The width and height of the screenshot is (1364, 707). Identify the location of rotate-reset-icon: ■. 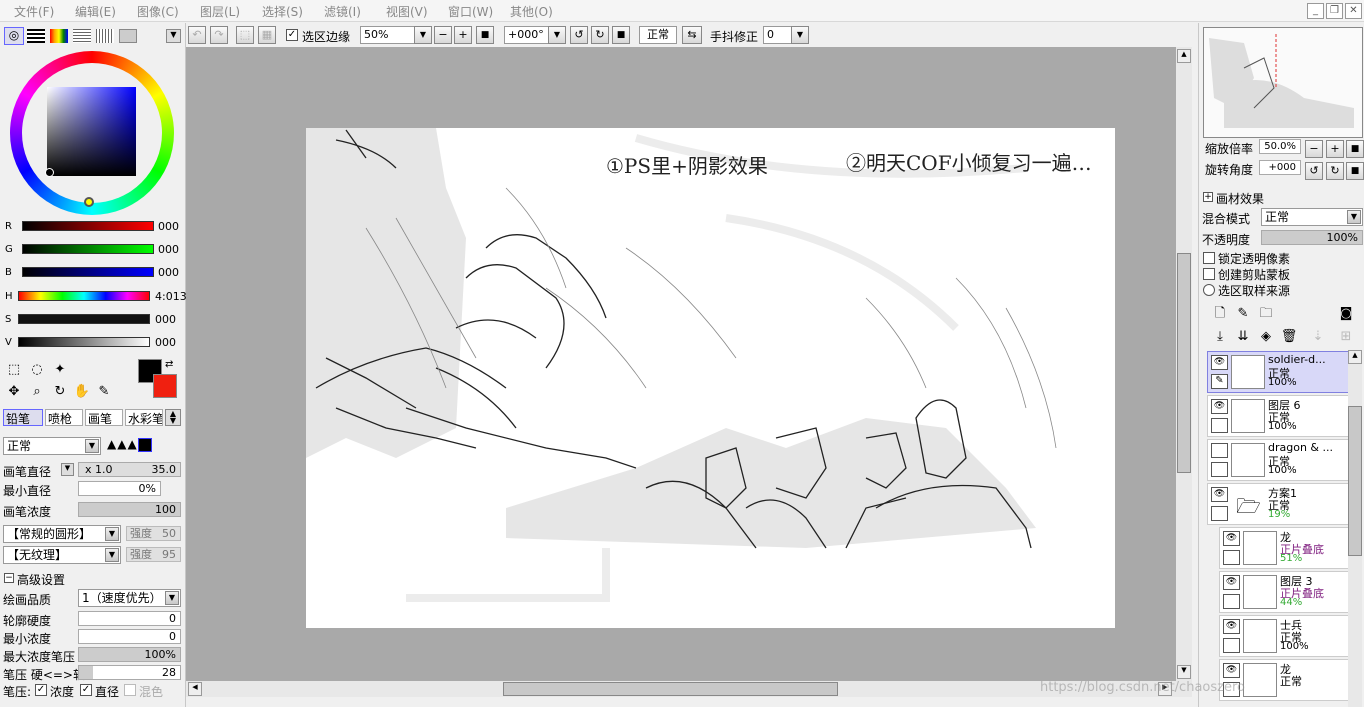
(621, 35).